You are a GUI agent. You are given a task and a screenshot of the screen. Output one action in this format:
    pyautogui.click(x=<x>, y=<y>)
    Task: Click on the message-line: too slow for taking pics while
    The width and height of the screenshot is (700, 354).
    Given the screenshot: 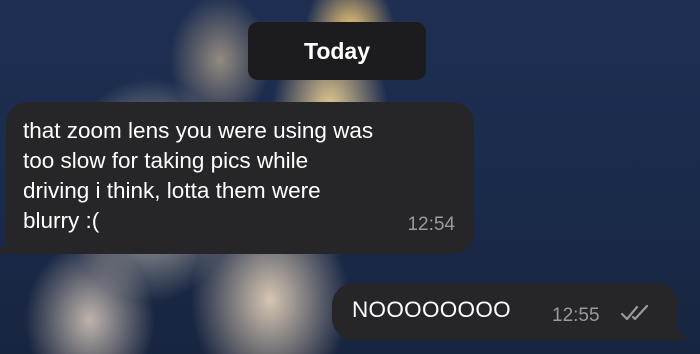 What is the action you would take?
    pyautogui.click(x=166, y=160)
    